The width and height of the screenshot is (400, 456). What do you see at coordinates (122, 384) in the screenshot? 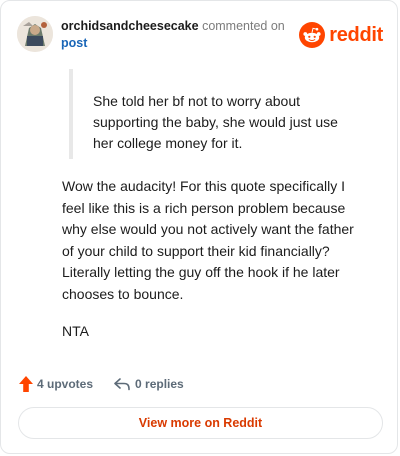
I see `reply-arrow-icon` at bounding box center [122, 384].